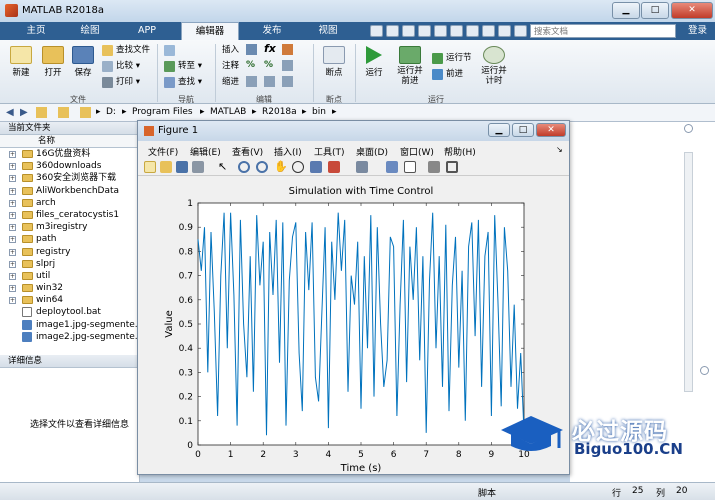 This screenshot has width=715, height=500. I want to click on file-list-item: deploytool.bat, so click(69, 312).